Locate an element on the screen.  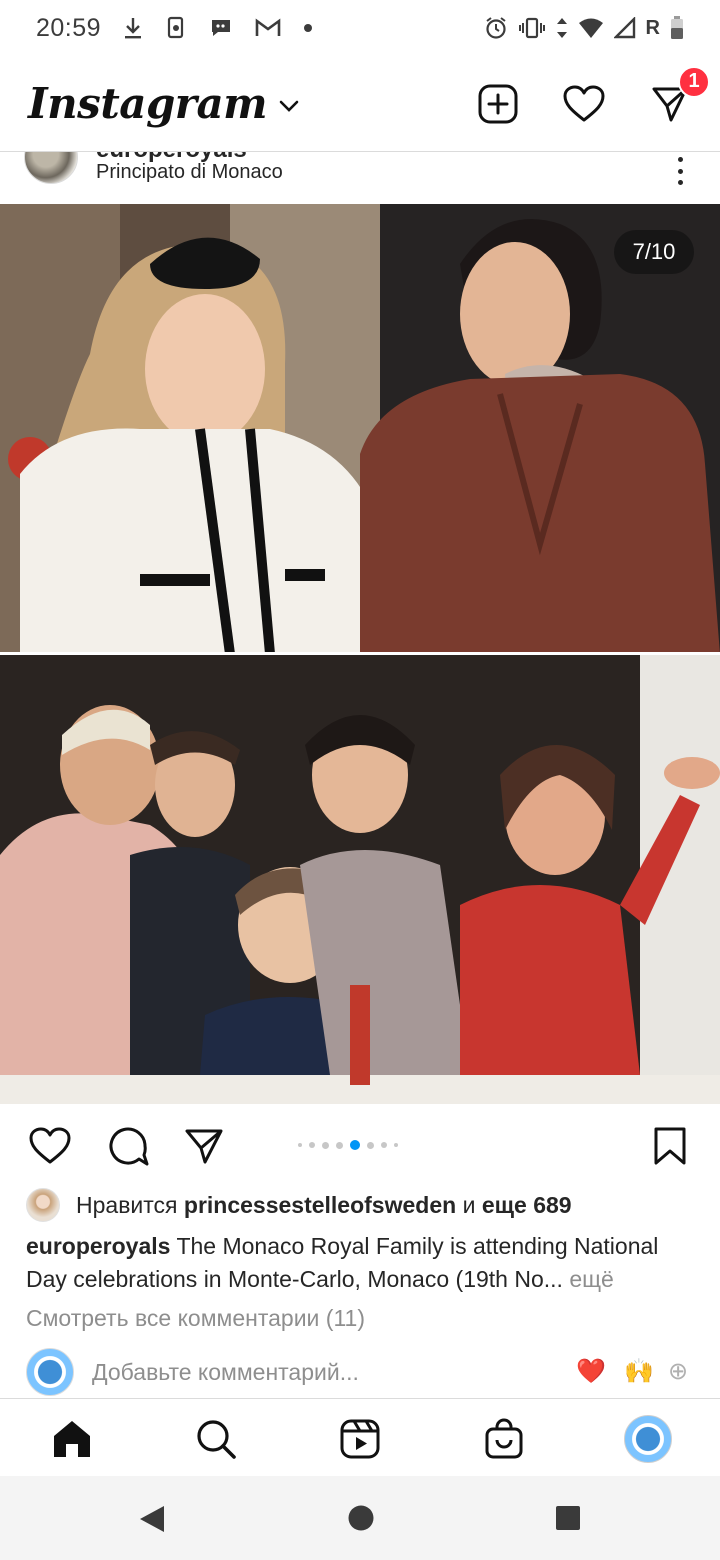
nav-reels is located at coordinates (360, 1439).